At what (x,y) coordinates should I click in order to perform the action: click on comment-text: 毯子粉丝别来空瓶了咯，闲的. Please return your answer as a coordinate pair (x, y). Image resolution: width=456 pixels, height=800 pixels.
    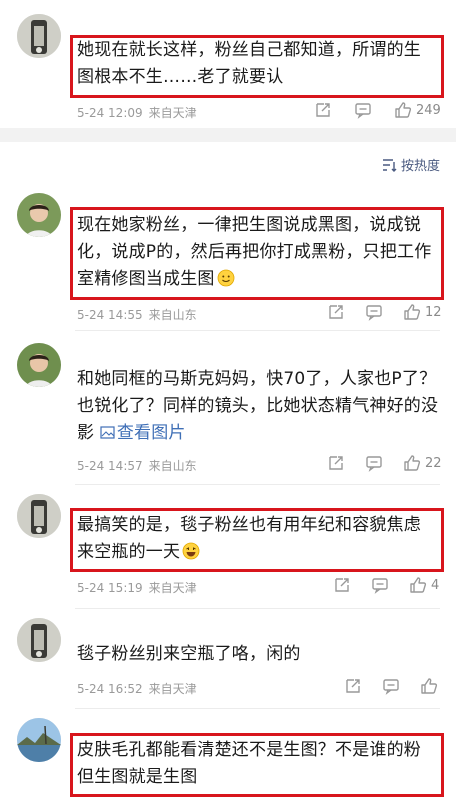
    Looking at the image, I should click on (189, 654).